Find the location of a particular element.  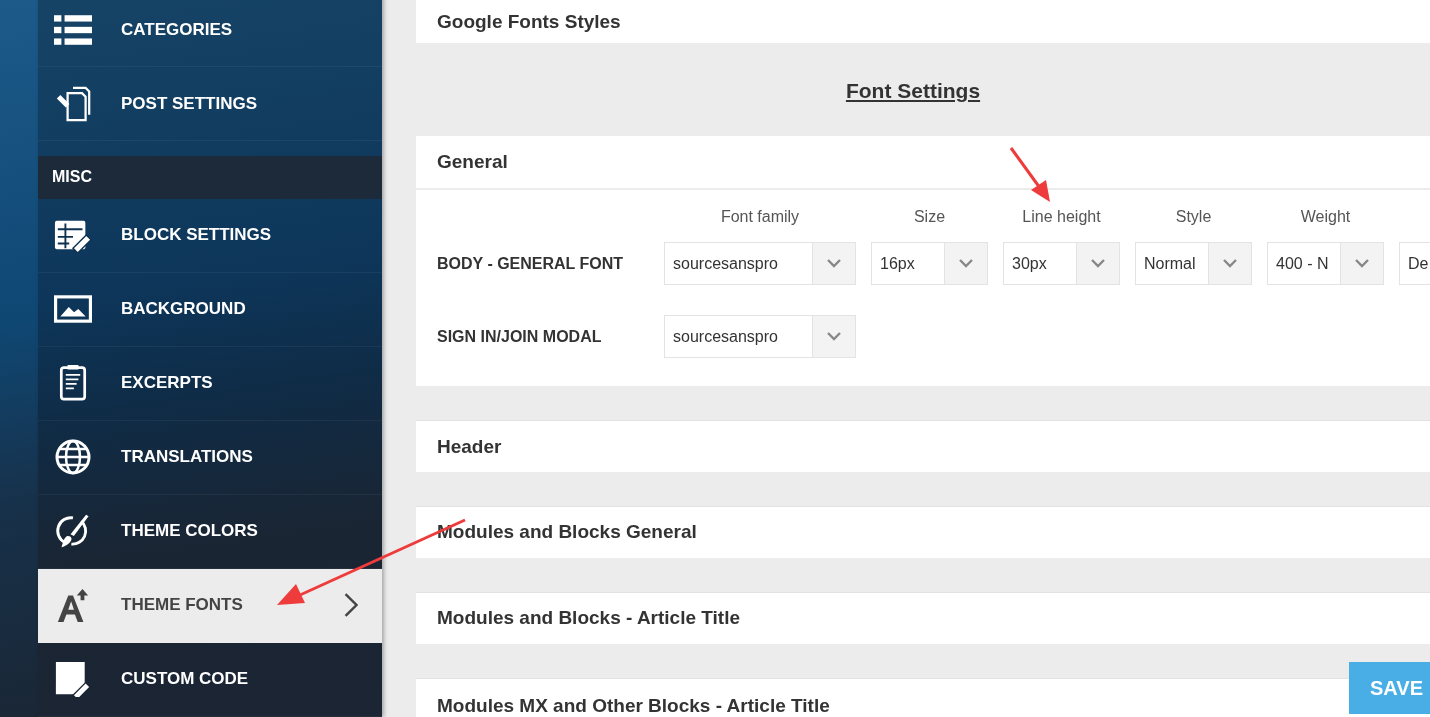

section-title: Modules and Blocks - Article Title is located at coordinates (588, 618).